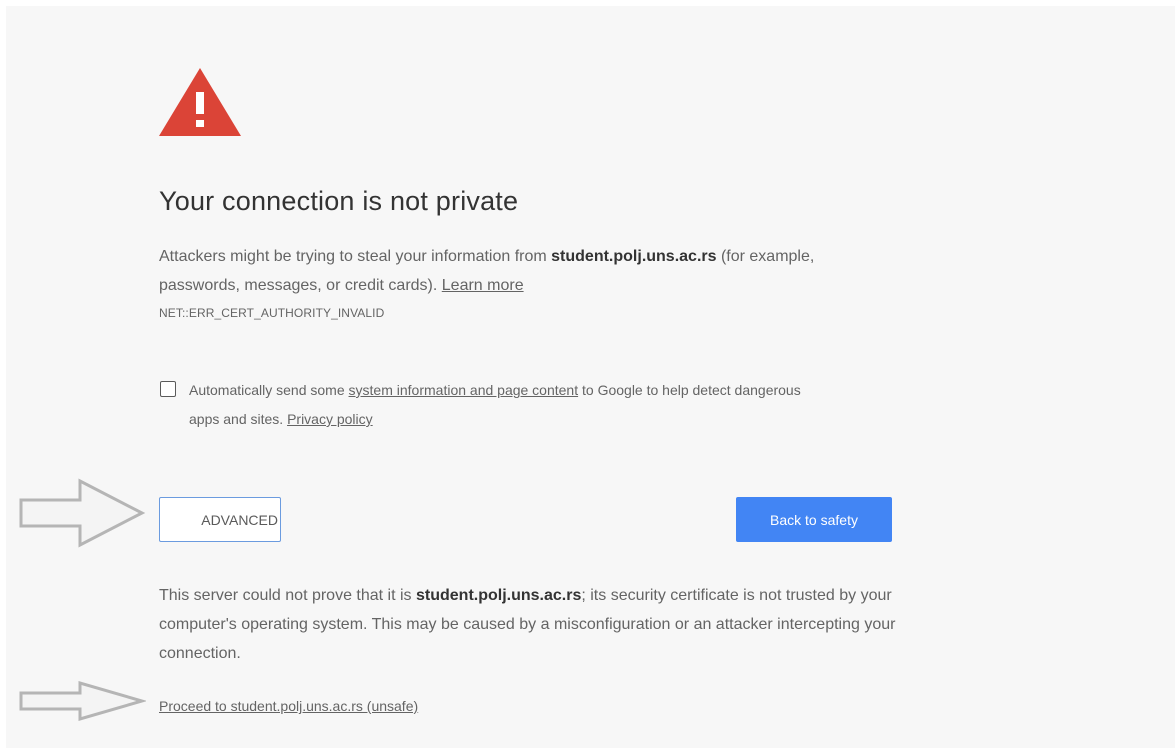 Image resolution: width=1175 pixels, height=748 pixels. Describe the element at coordinates (499, 595) in the screenshot. I see `details-host-name: student.polj.uns.ac.rs` at that location.